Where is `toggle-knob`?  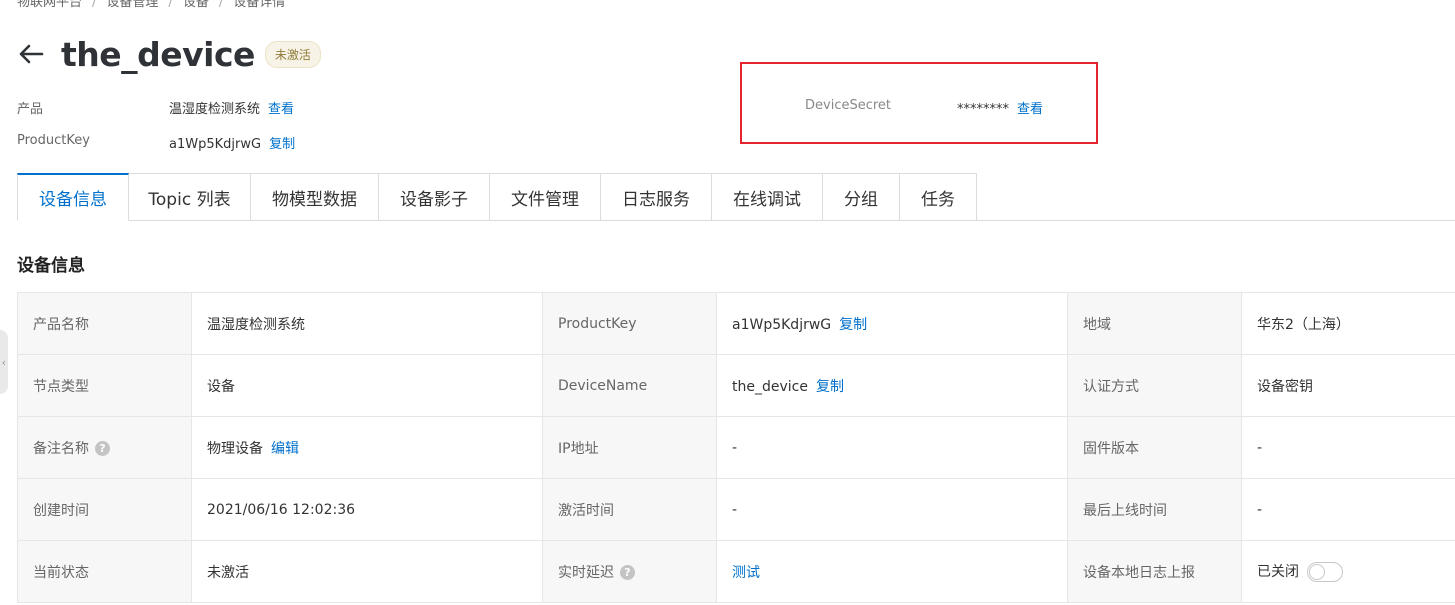
toggle-knob is located at coordinates (1317, 572).